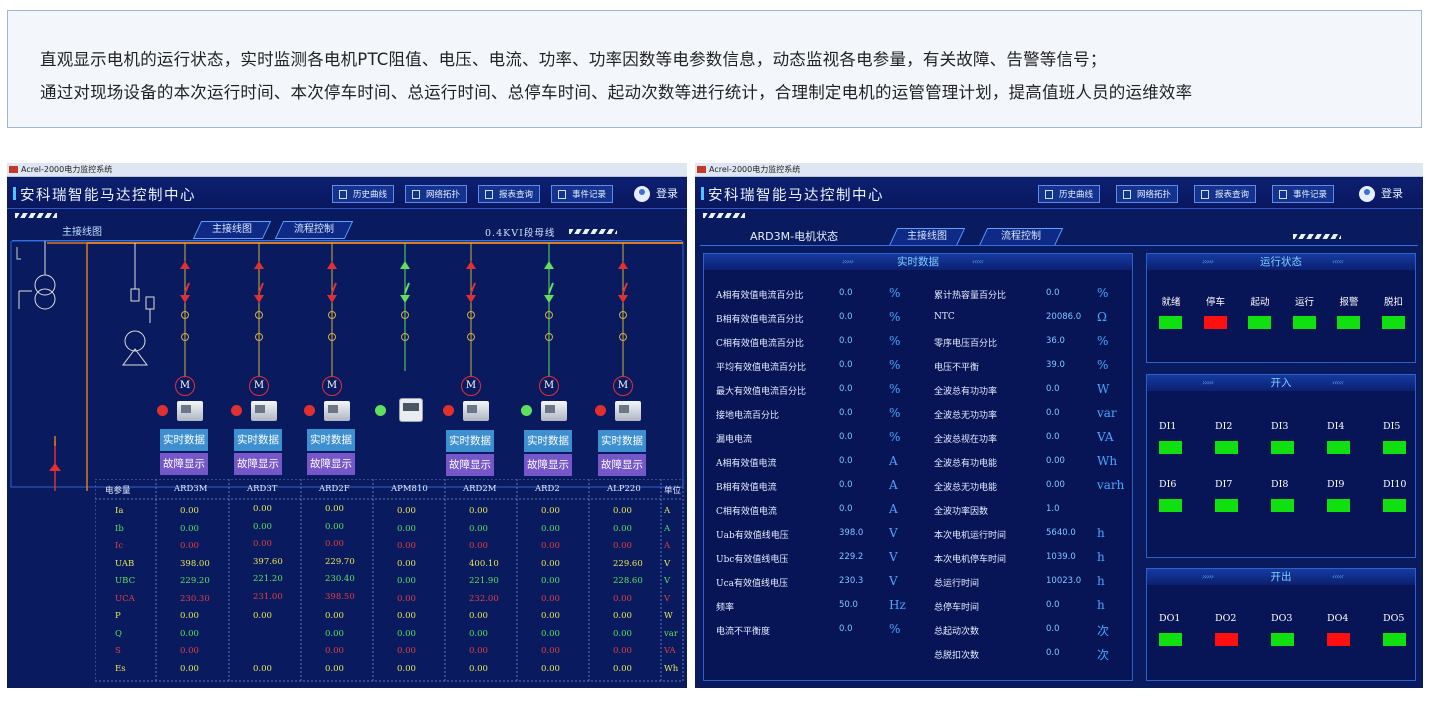 The height and width of the screenshot is (705, 1439). What do you see at coordinates (957, 584) in the screenshot?
I see `rt-label: 总运行时间` at bounding box center [957, 584].